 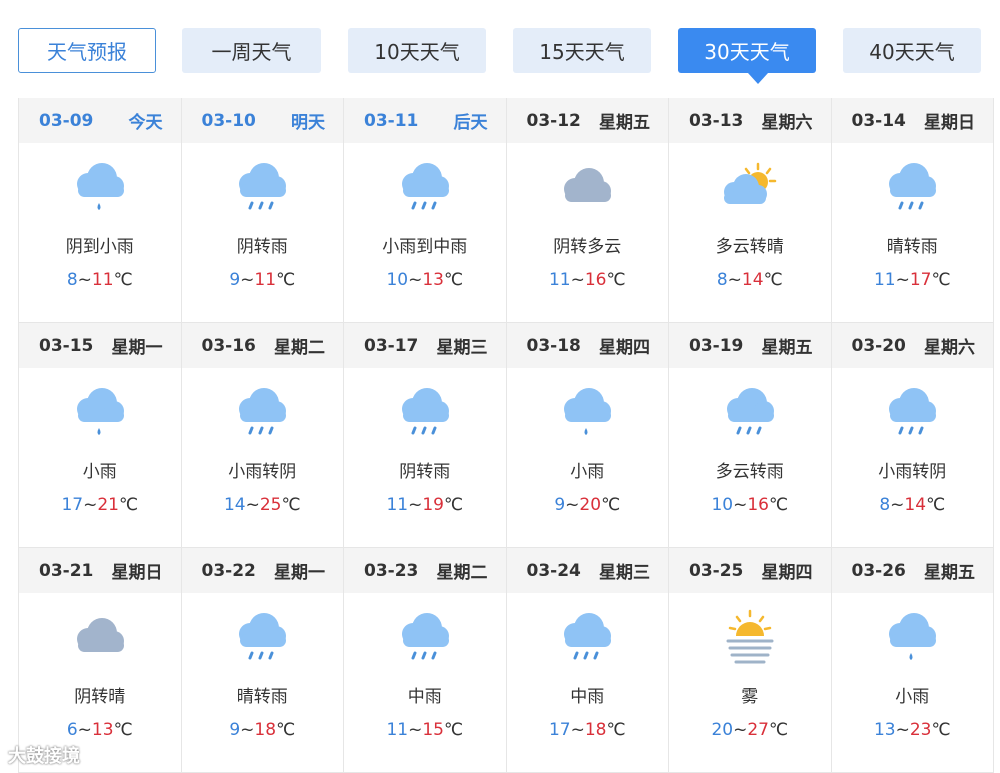 What do you see at coordinates (99, 247) in the screenshot?
I see `weather-description: 阴到小雨` at bounding box center [99, 247].